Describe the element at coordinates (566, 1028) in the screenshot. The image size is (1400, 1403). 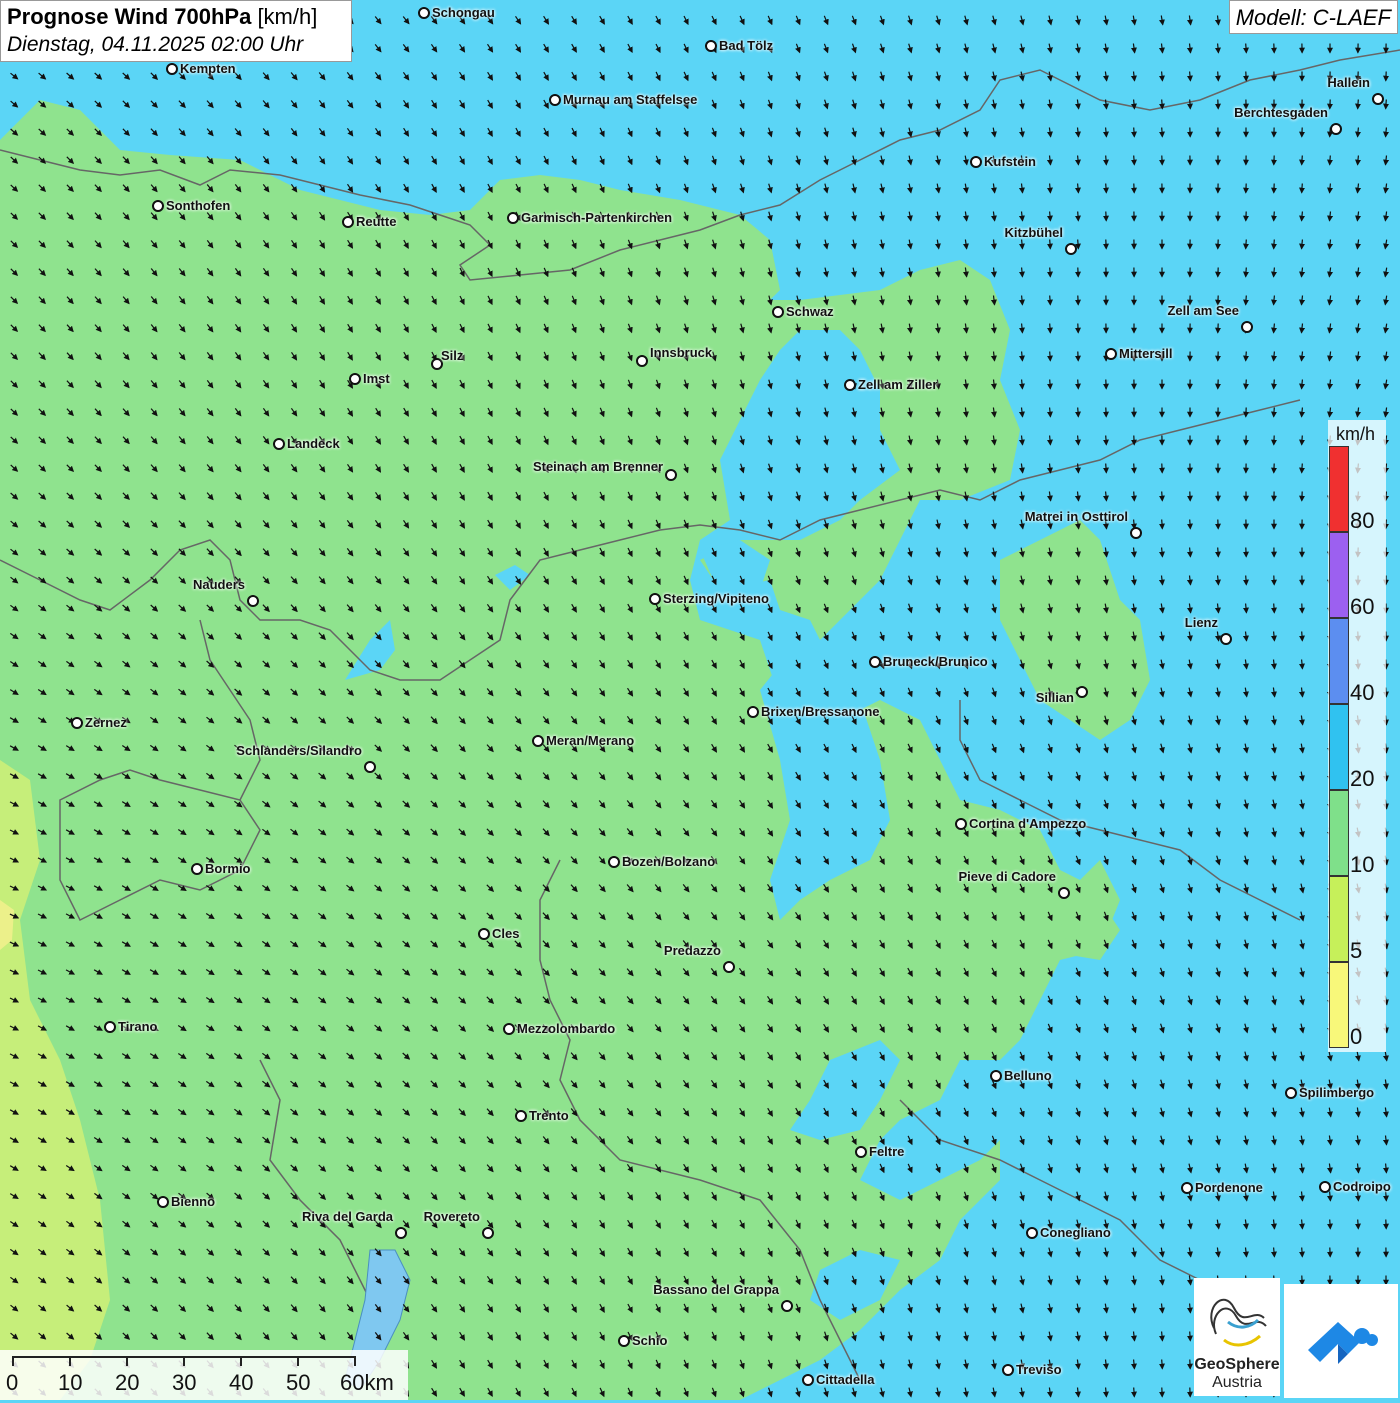
I see `city-label: Mezzolombardo` at that location.